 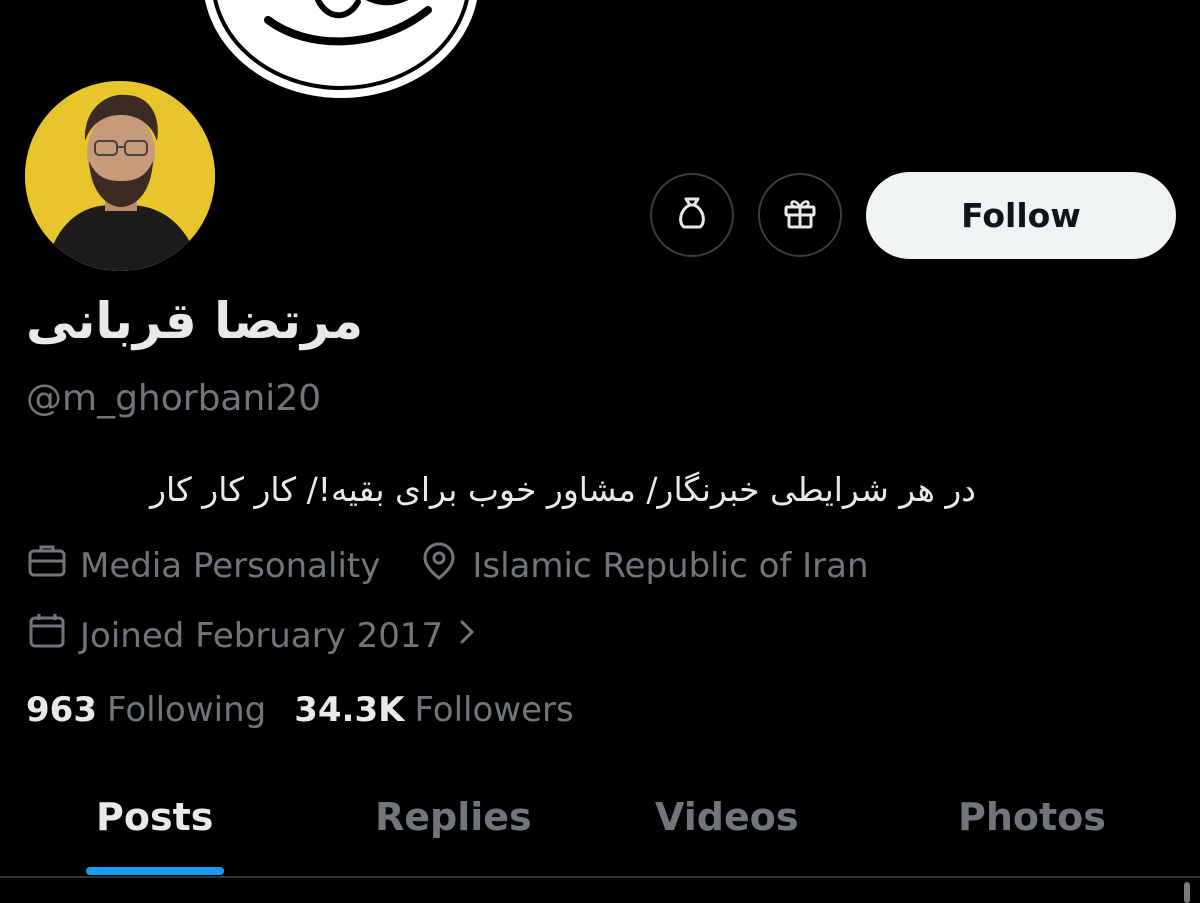 I want to click on tip-button, so click(x=692, y=215).